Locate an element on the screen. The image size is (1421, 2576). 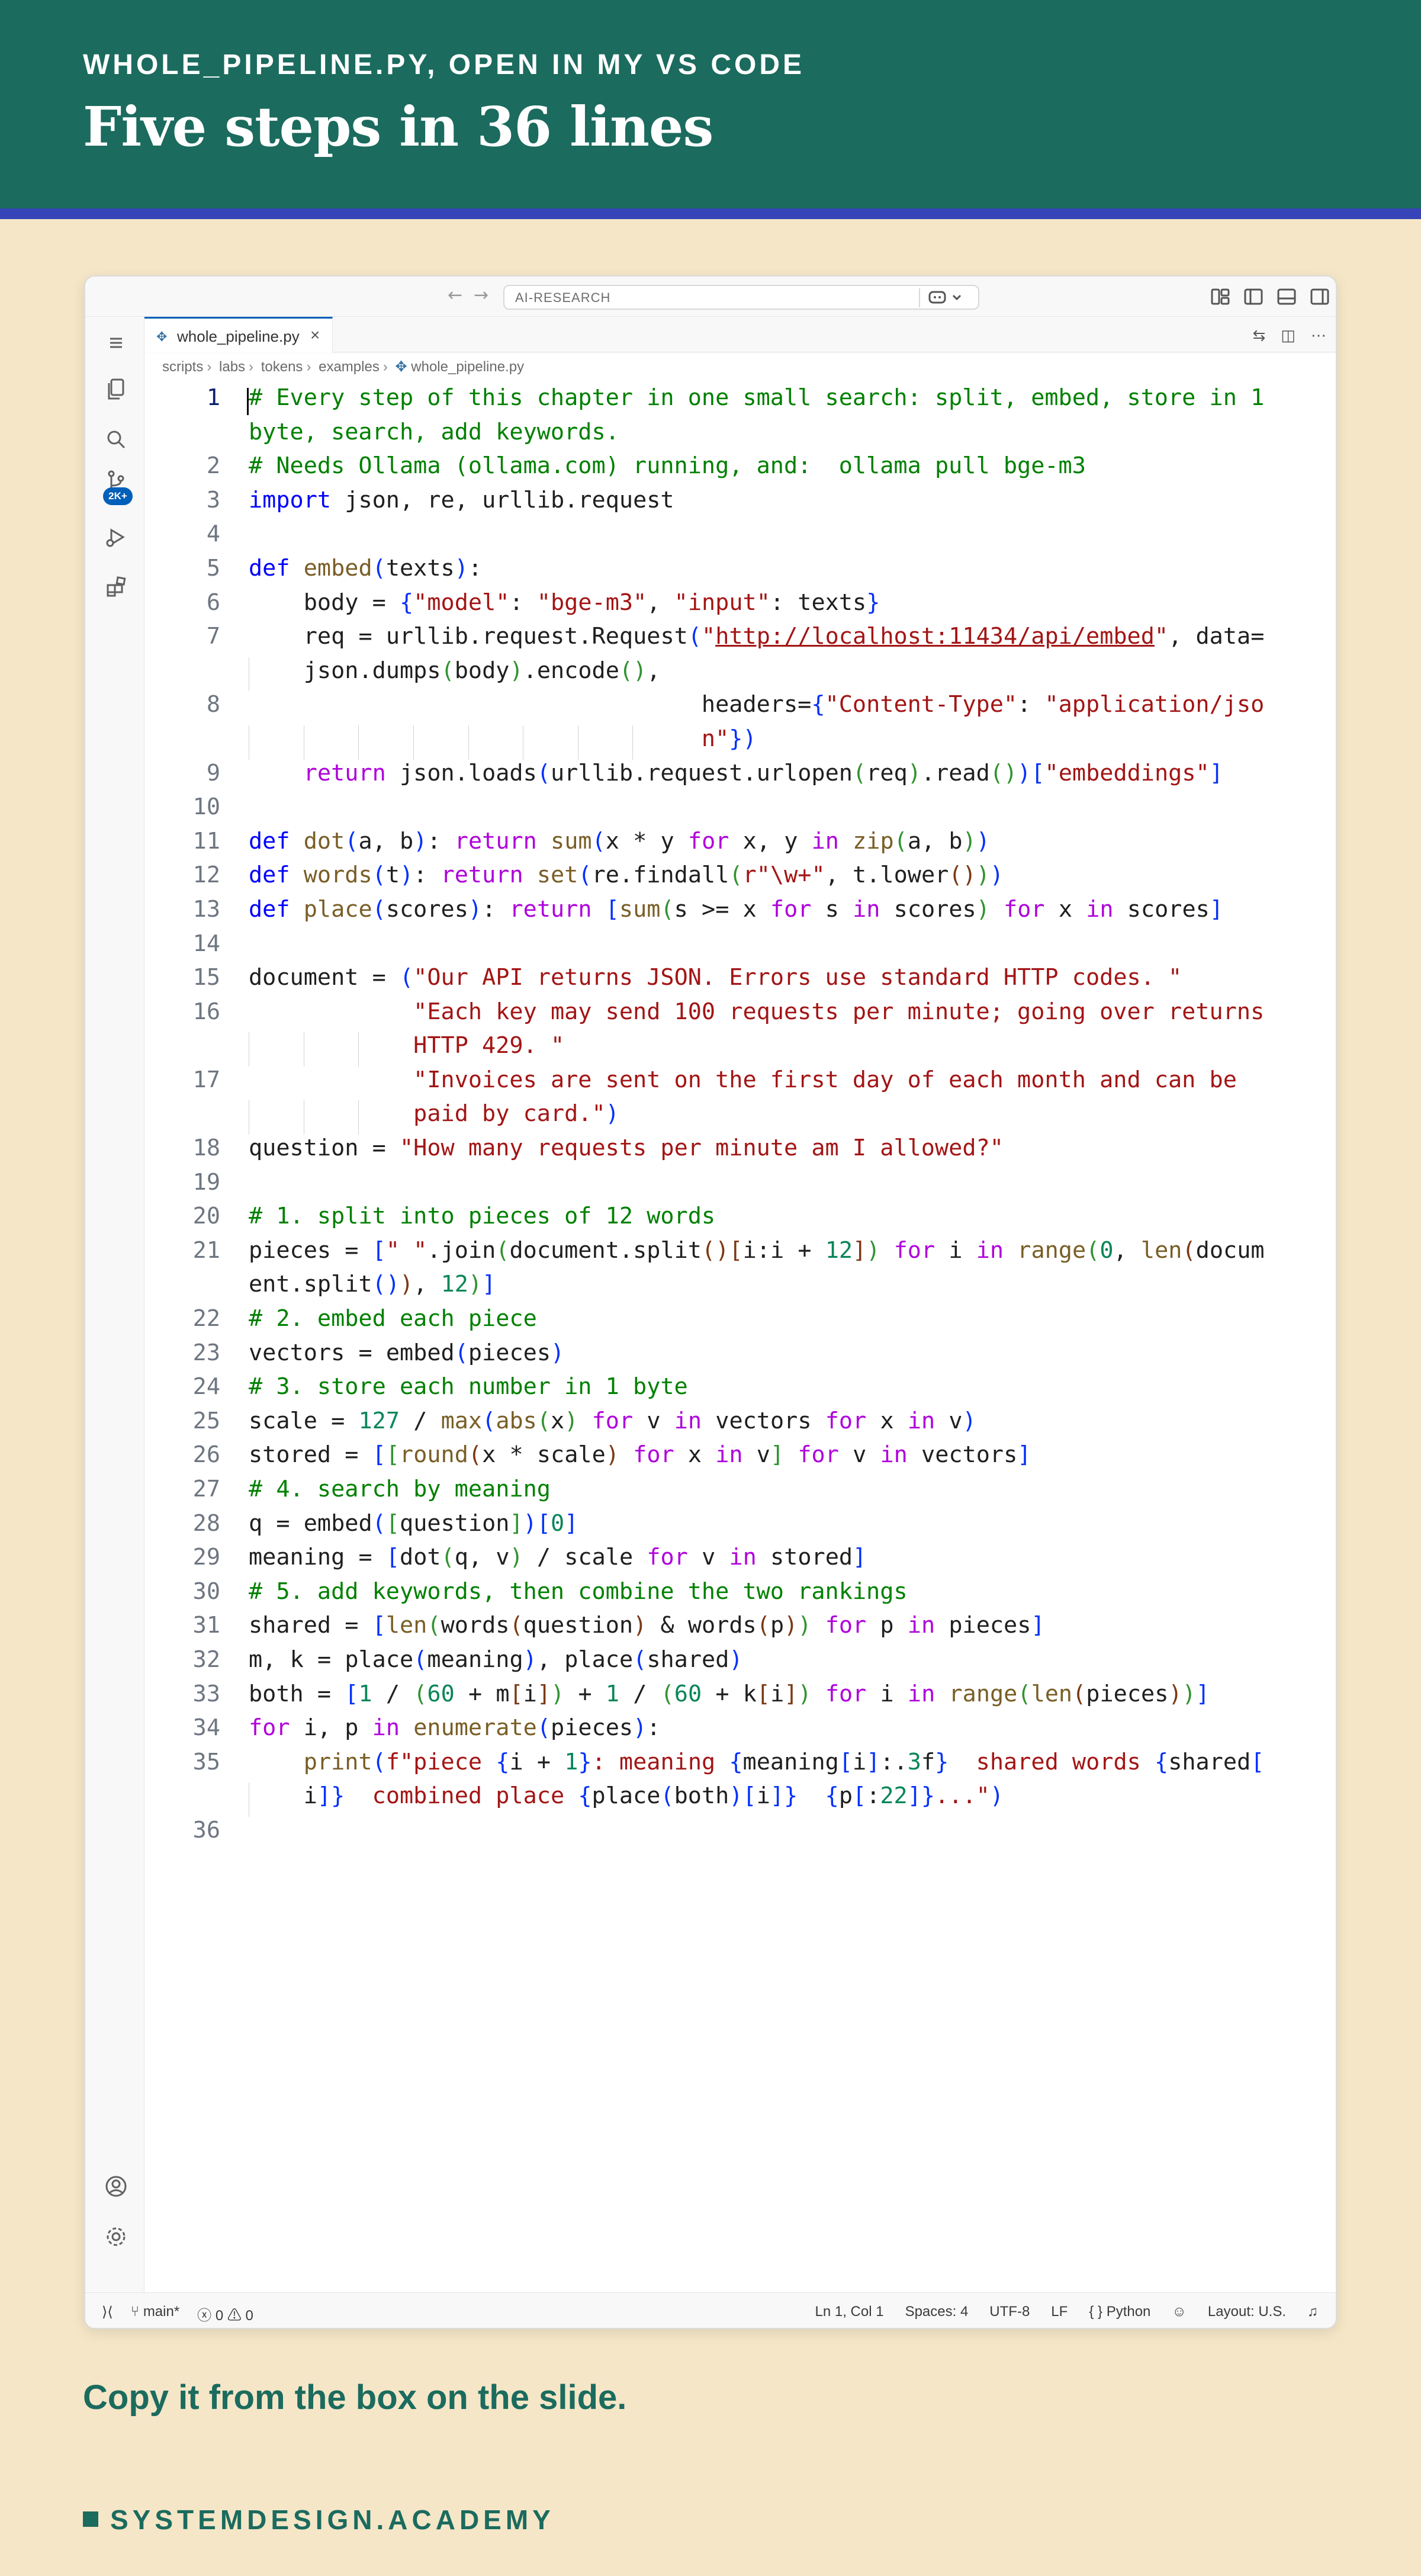
customize-layout-icon is located at coordinates (1220, 296).